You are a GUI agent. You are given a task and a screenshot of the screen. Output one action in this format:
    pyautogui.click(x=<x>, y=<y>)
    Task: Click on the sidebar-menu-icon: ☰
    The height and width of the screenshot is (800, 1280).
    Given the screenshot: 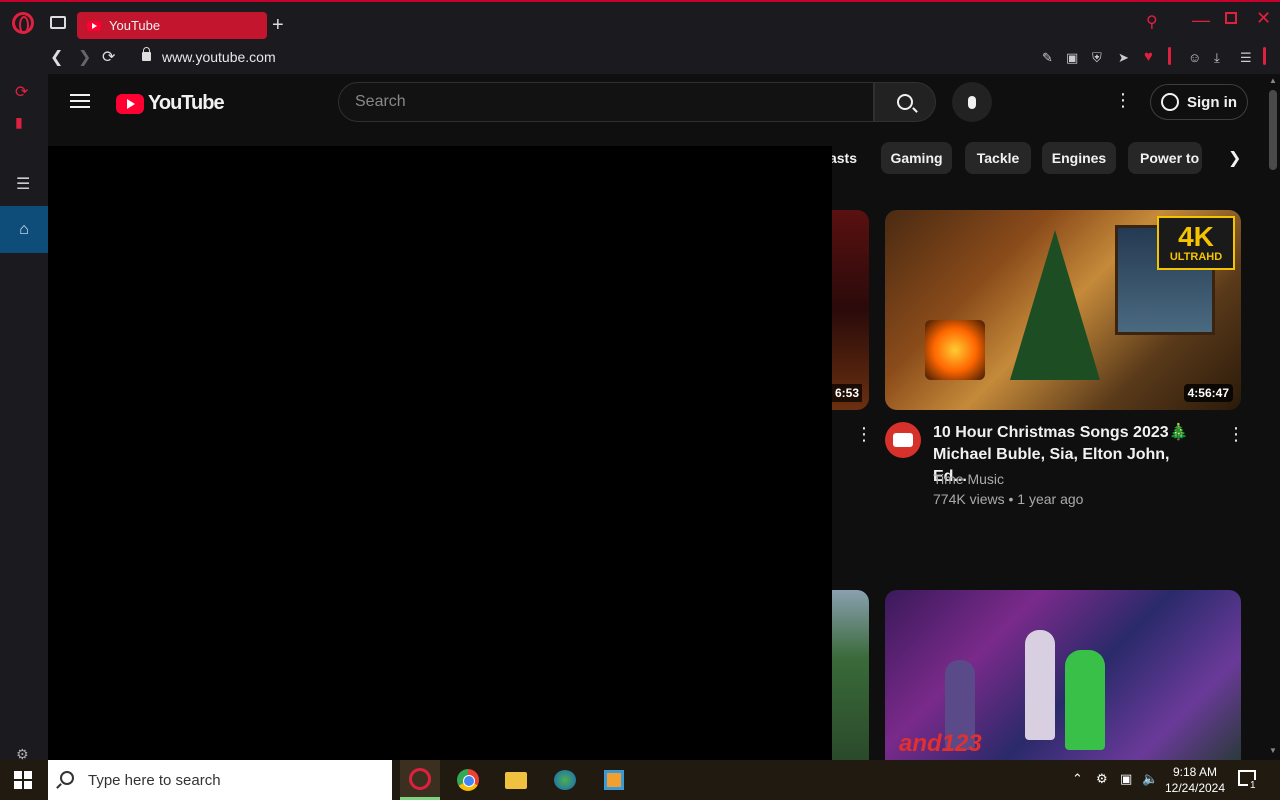 What is the action you would take?
    pyautogui.click(x=23, y=184)
    